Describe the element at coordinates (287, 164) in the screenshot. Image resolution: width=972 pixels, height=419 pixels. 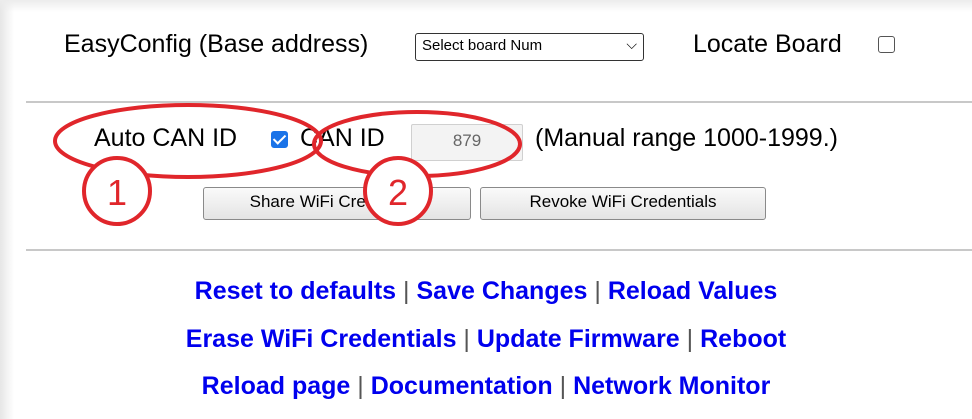
I see `annotation-overlay: 1 2` at that location.